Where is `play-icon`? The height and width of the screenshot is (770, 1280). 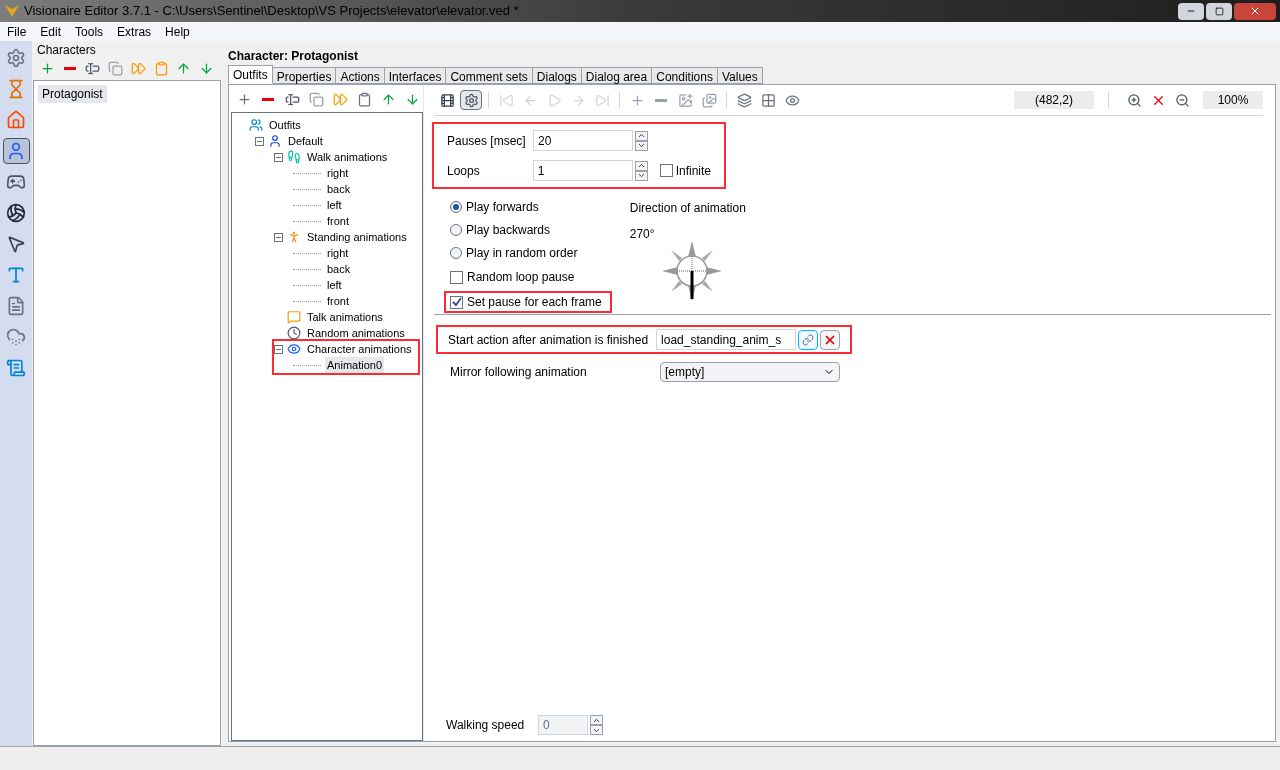
play-icon is located at coordinates (554, 100).